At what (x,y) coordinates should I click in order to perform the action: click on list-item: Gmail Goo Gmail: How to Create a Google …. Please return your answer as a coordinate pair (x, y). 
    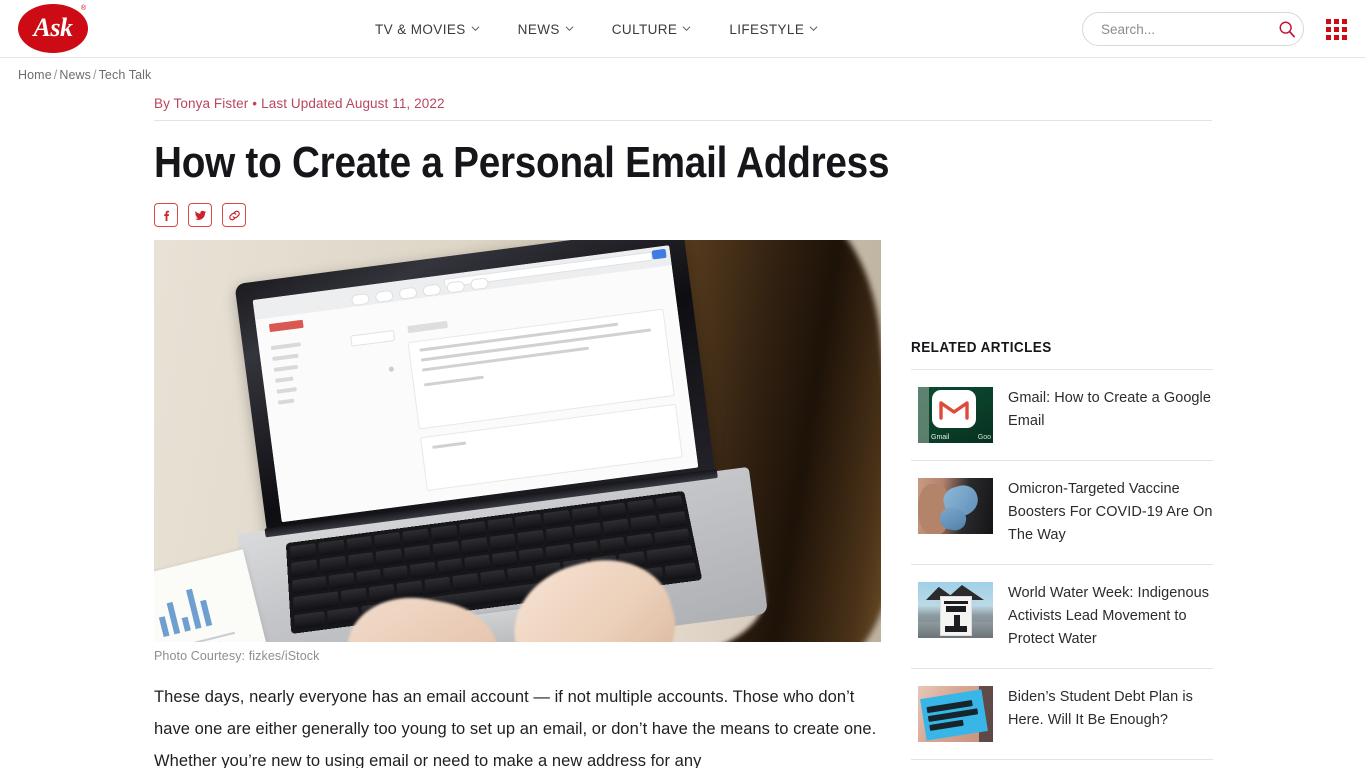
    Looking at the image, I should click on (1062, 415).